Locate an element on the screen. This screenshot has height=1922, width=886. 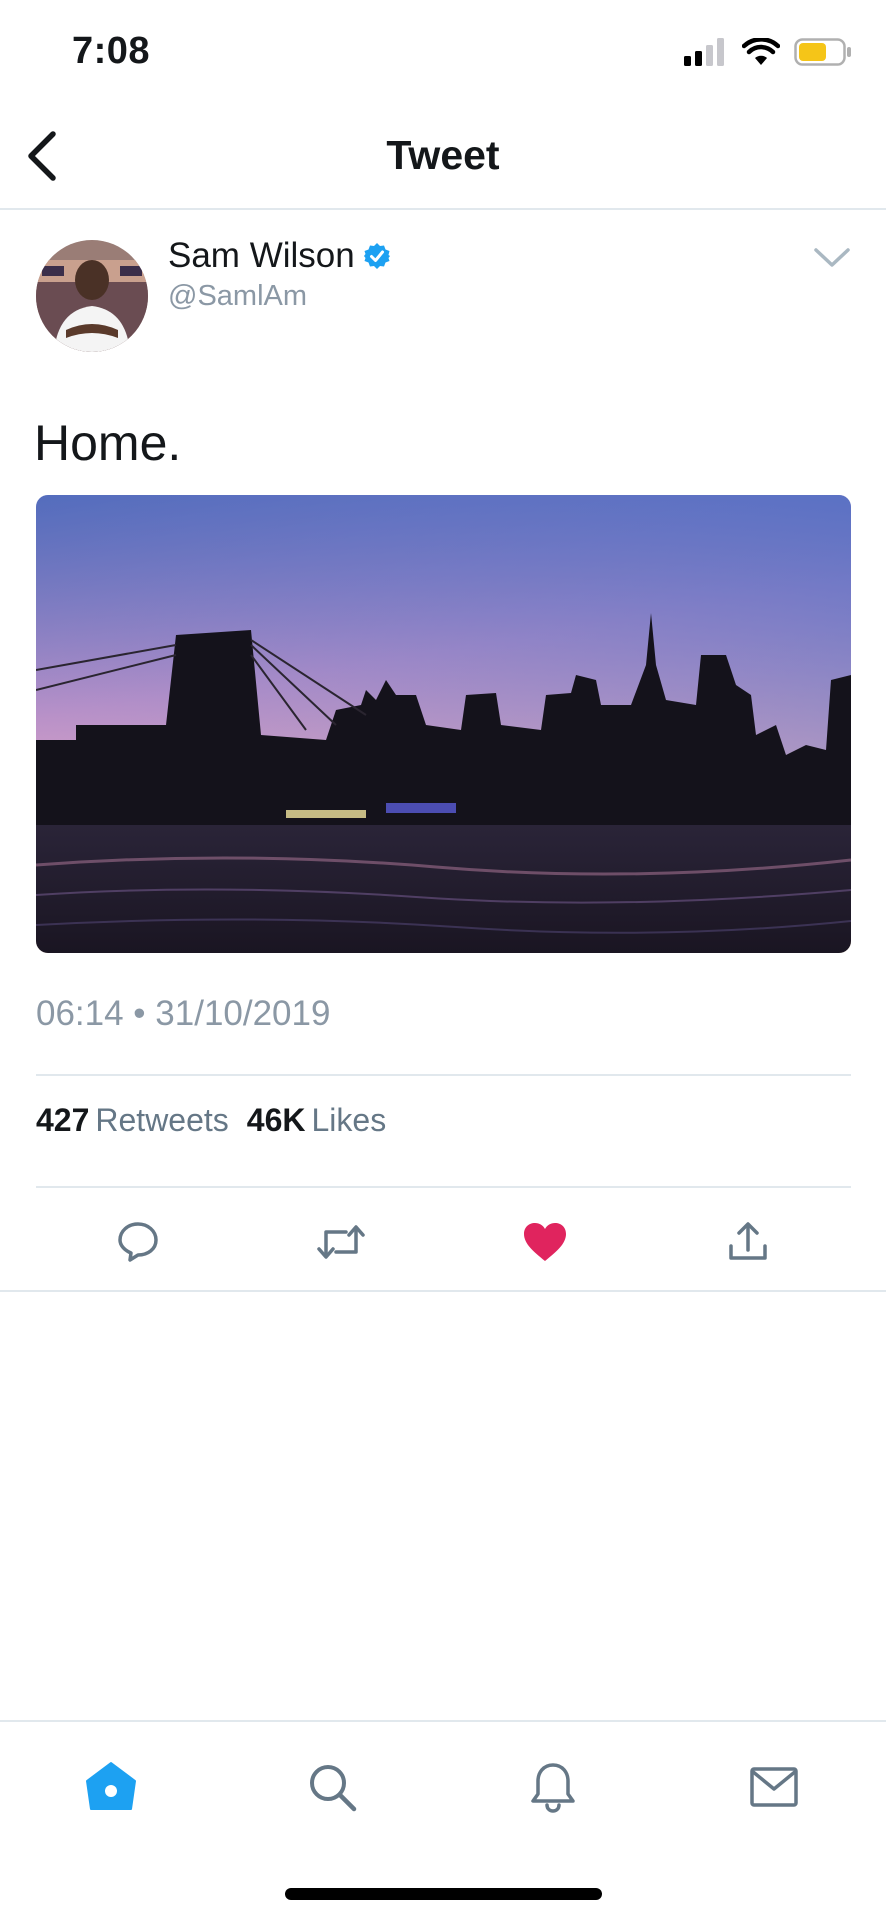
retweets-label: Retweets is located at coordinates (162, 1120).